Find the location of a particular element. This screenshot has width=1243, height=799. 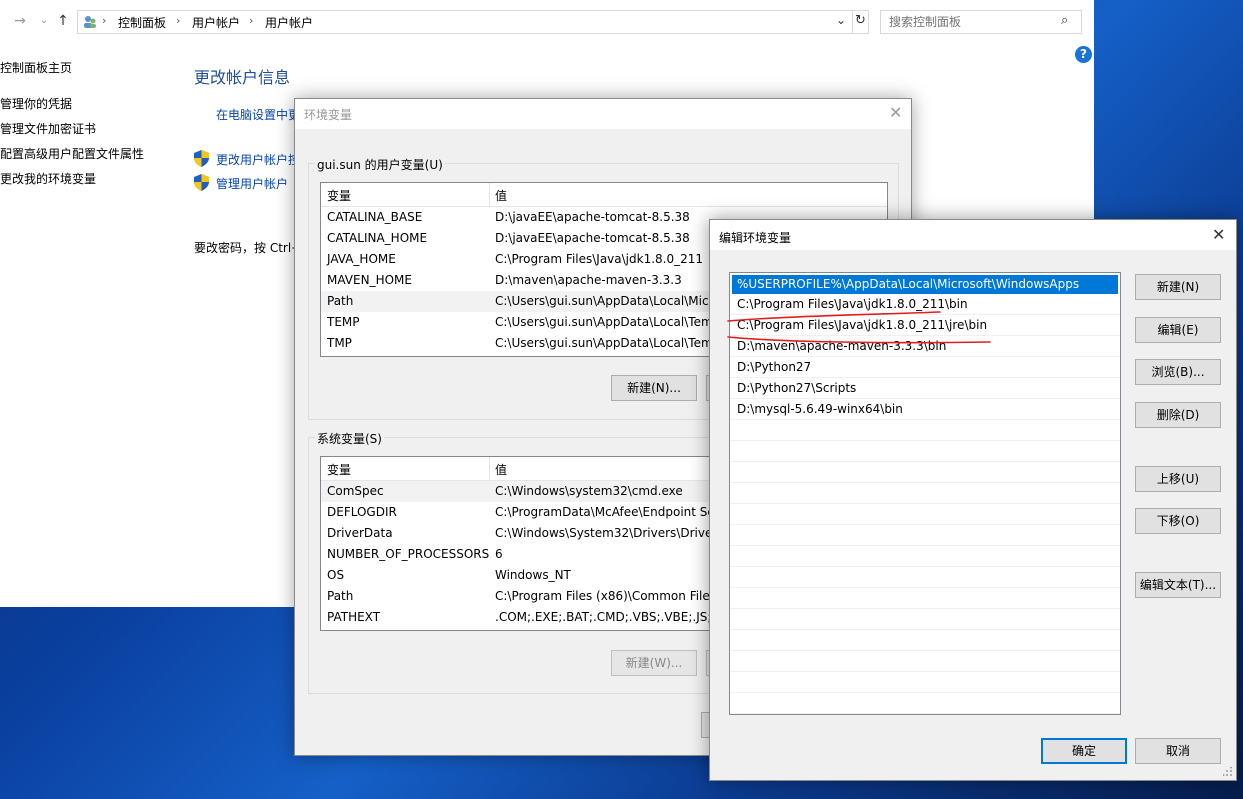

var-name: TEMP is located at coordinates (343, 322).